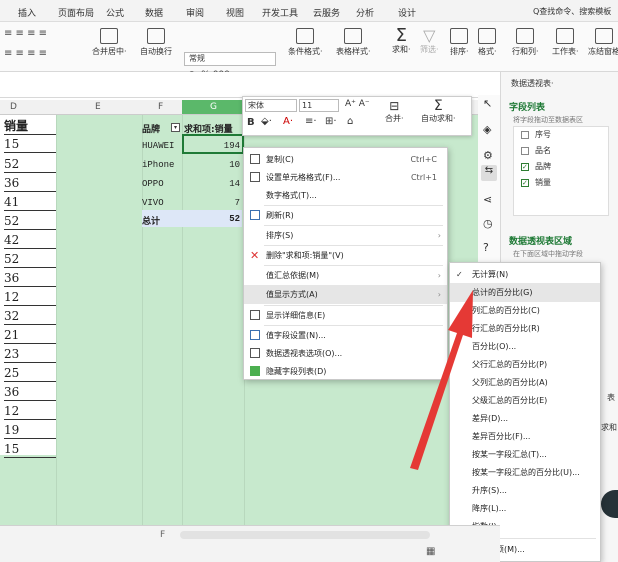 Image resolution: width=618 pixels, height=562 pixels. I want to click on red-arrow-annotation, so click(441, 380).